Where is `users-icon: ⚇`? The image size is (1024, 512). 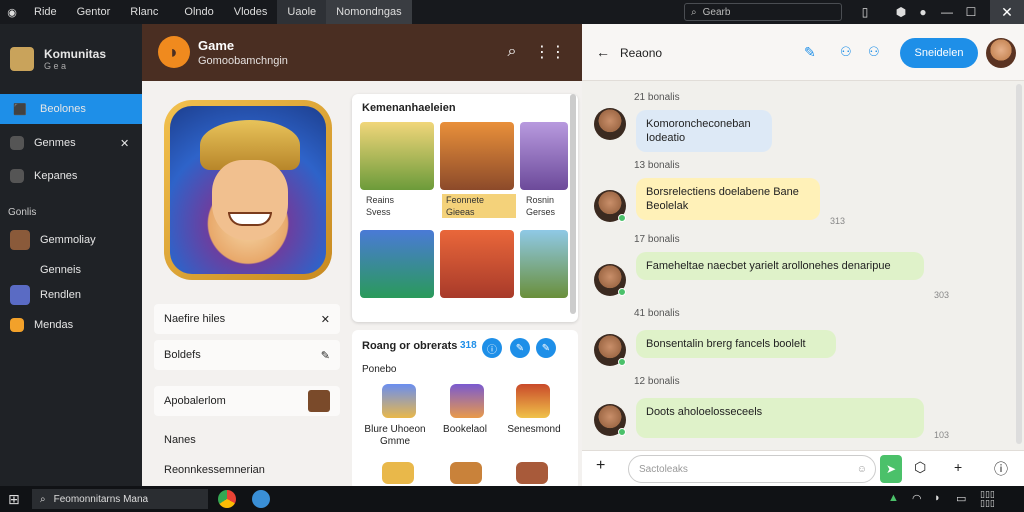
users-icon: ⚇ is located at coordinates (846, 52).